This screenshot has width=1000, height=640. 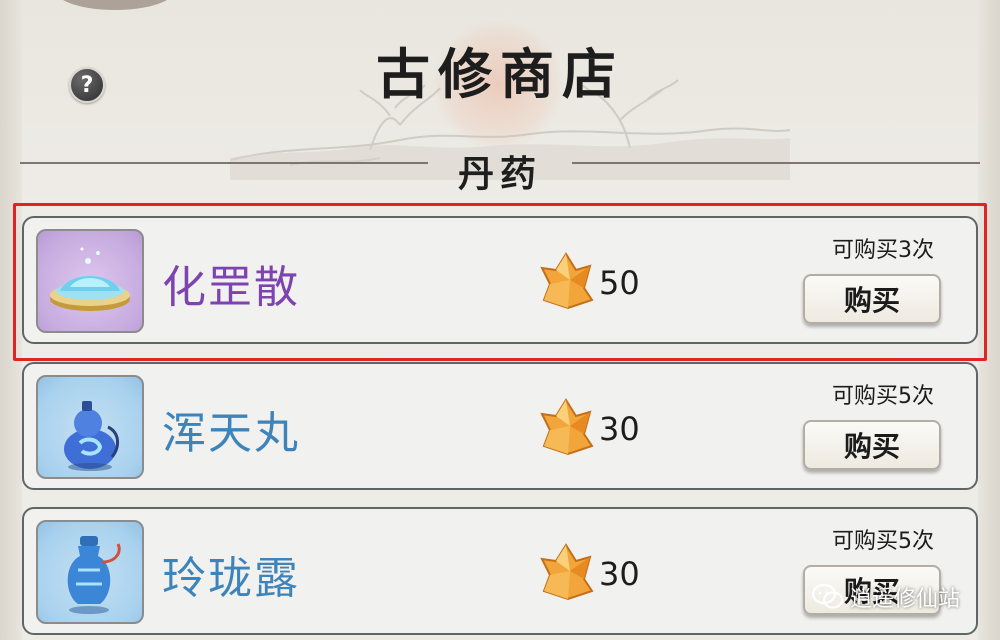 I want to click on item-price: 50, so click(x=619, y=283).